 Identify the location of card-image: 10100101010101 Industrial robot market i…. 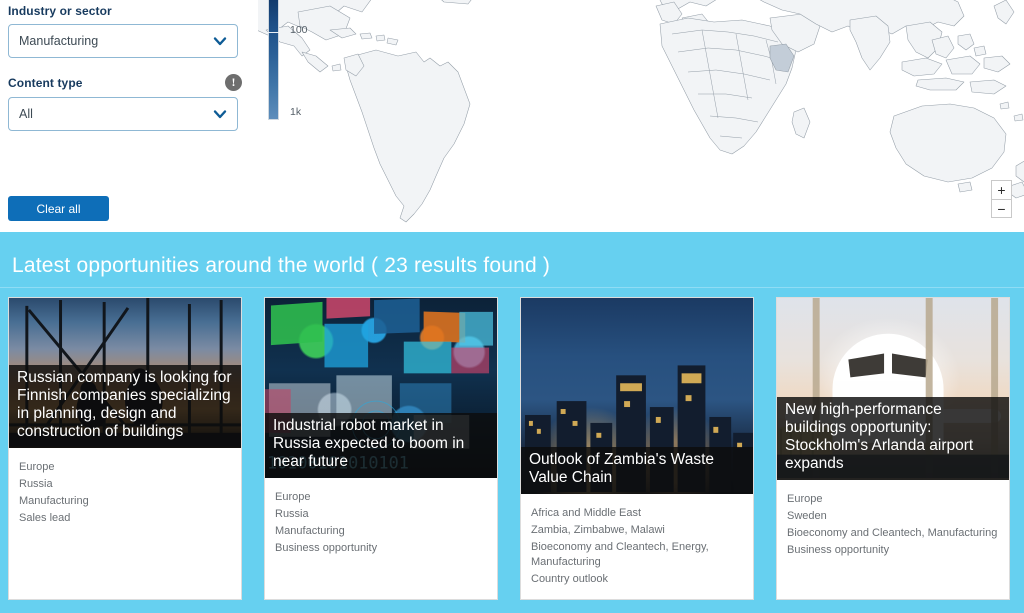
(381, 388).